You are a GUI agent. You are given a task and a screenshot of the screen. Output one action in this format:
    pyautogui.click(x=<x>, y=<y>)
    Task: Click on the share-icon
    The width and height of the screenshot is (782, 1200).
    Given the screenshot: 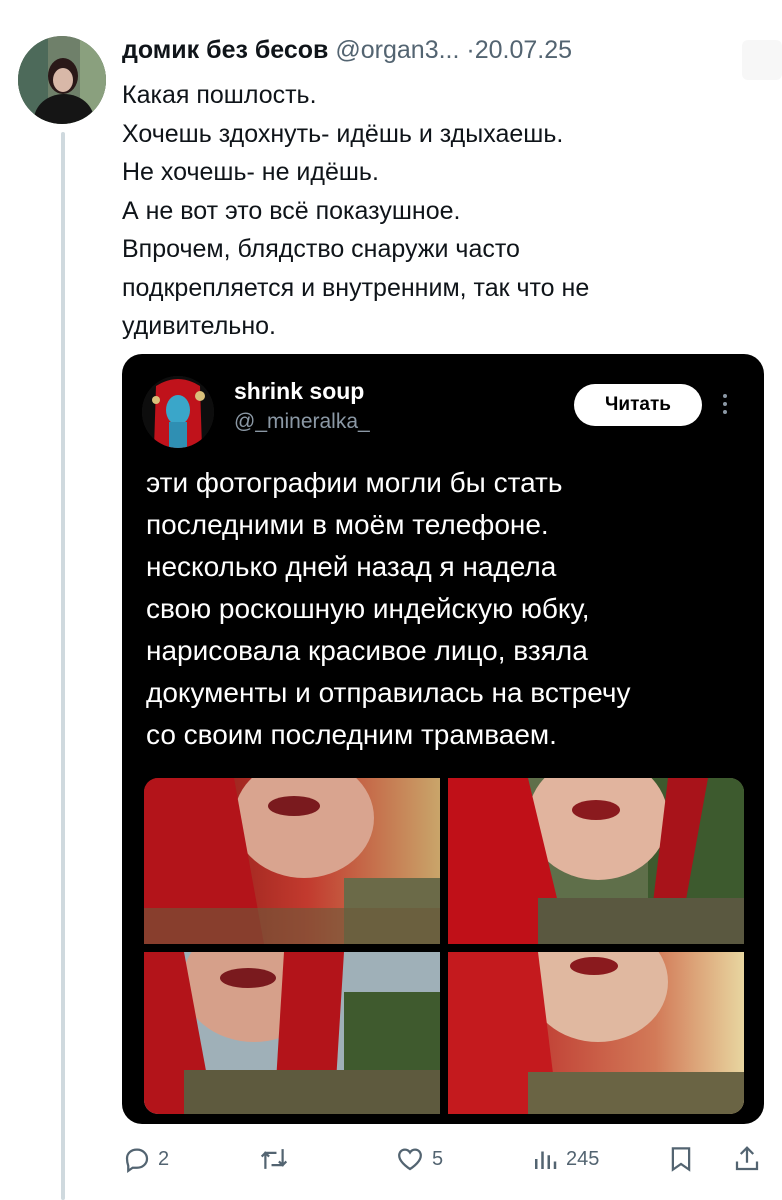 What is the action you would take?
    pyautogui.click(x=747, y=1159)
    